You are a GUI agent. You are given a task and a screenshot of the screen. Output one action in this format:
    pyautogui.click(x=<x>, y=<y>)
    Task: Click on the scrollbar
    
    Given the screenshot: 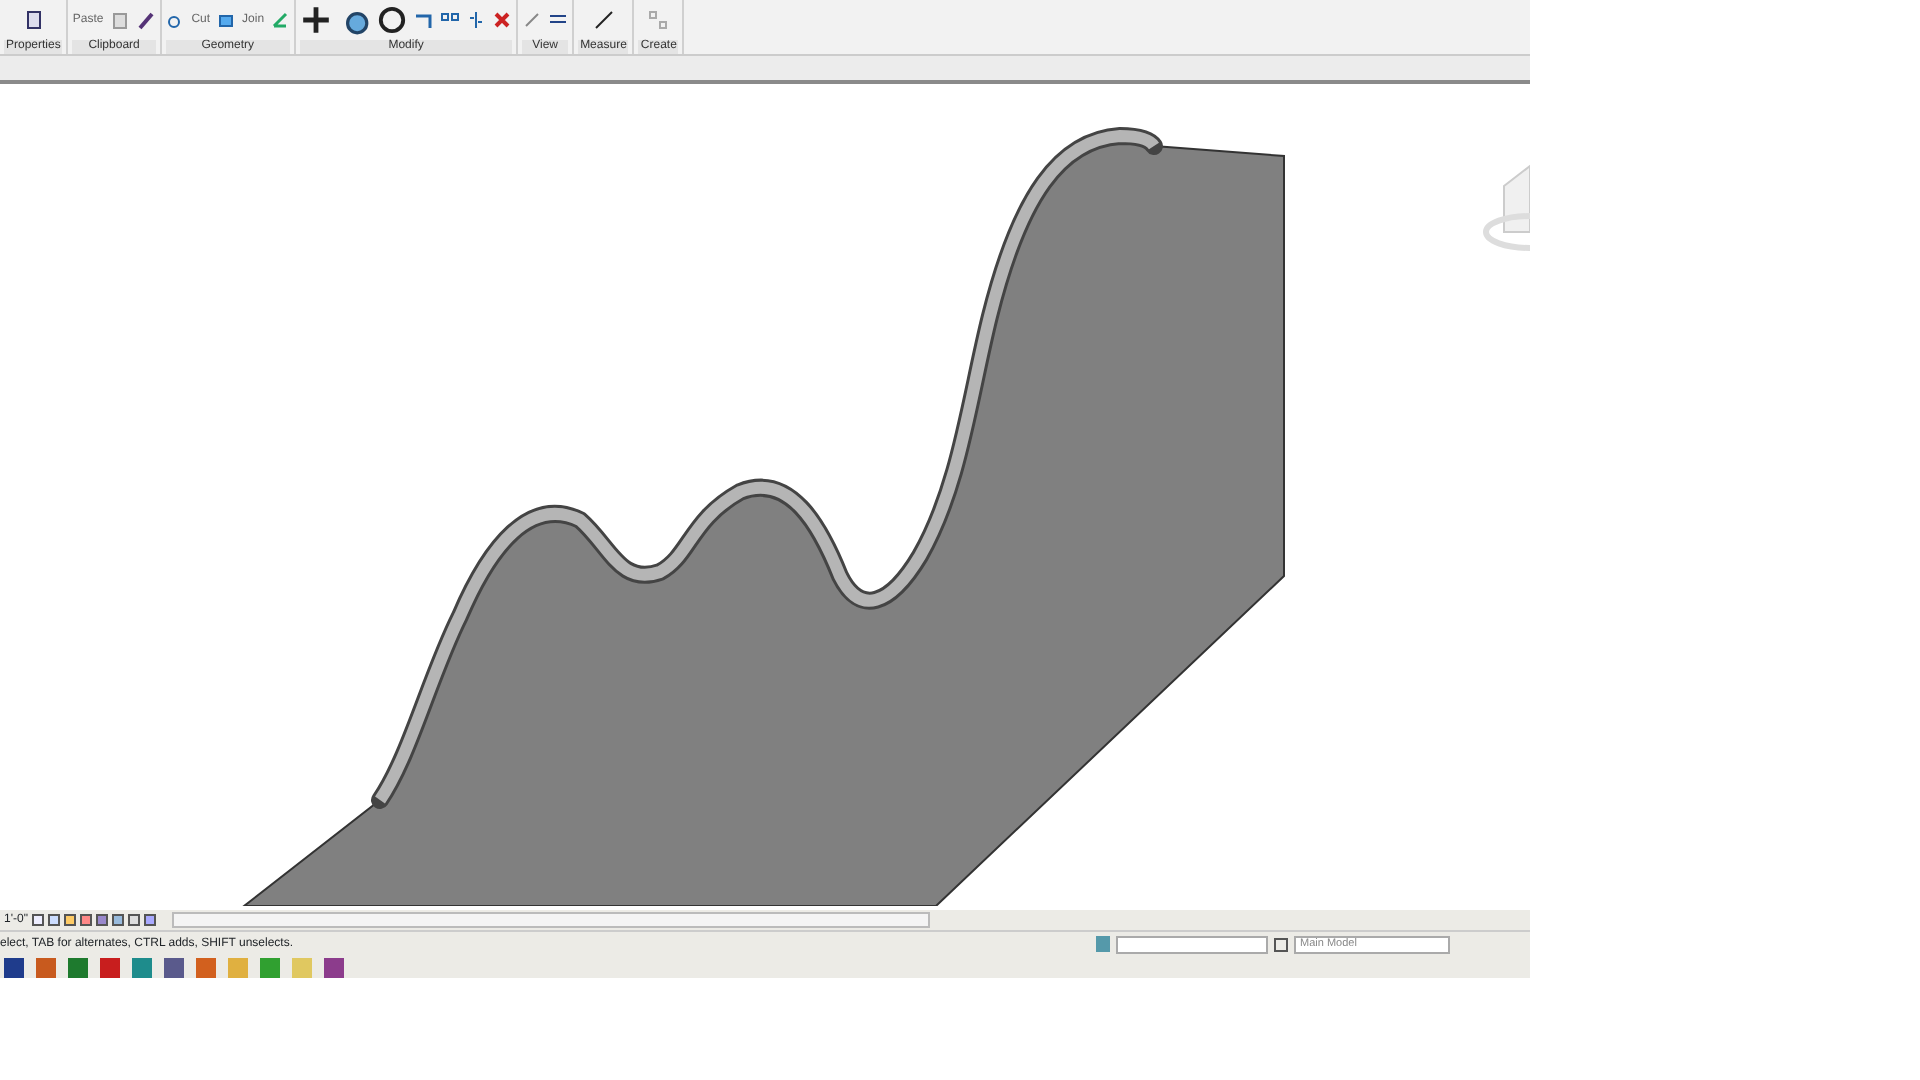 What is the action you would take?
    pyautogui.click(x=550, y=920)
    